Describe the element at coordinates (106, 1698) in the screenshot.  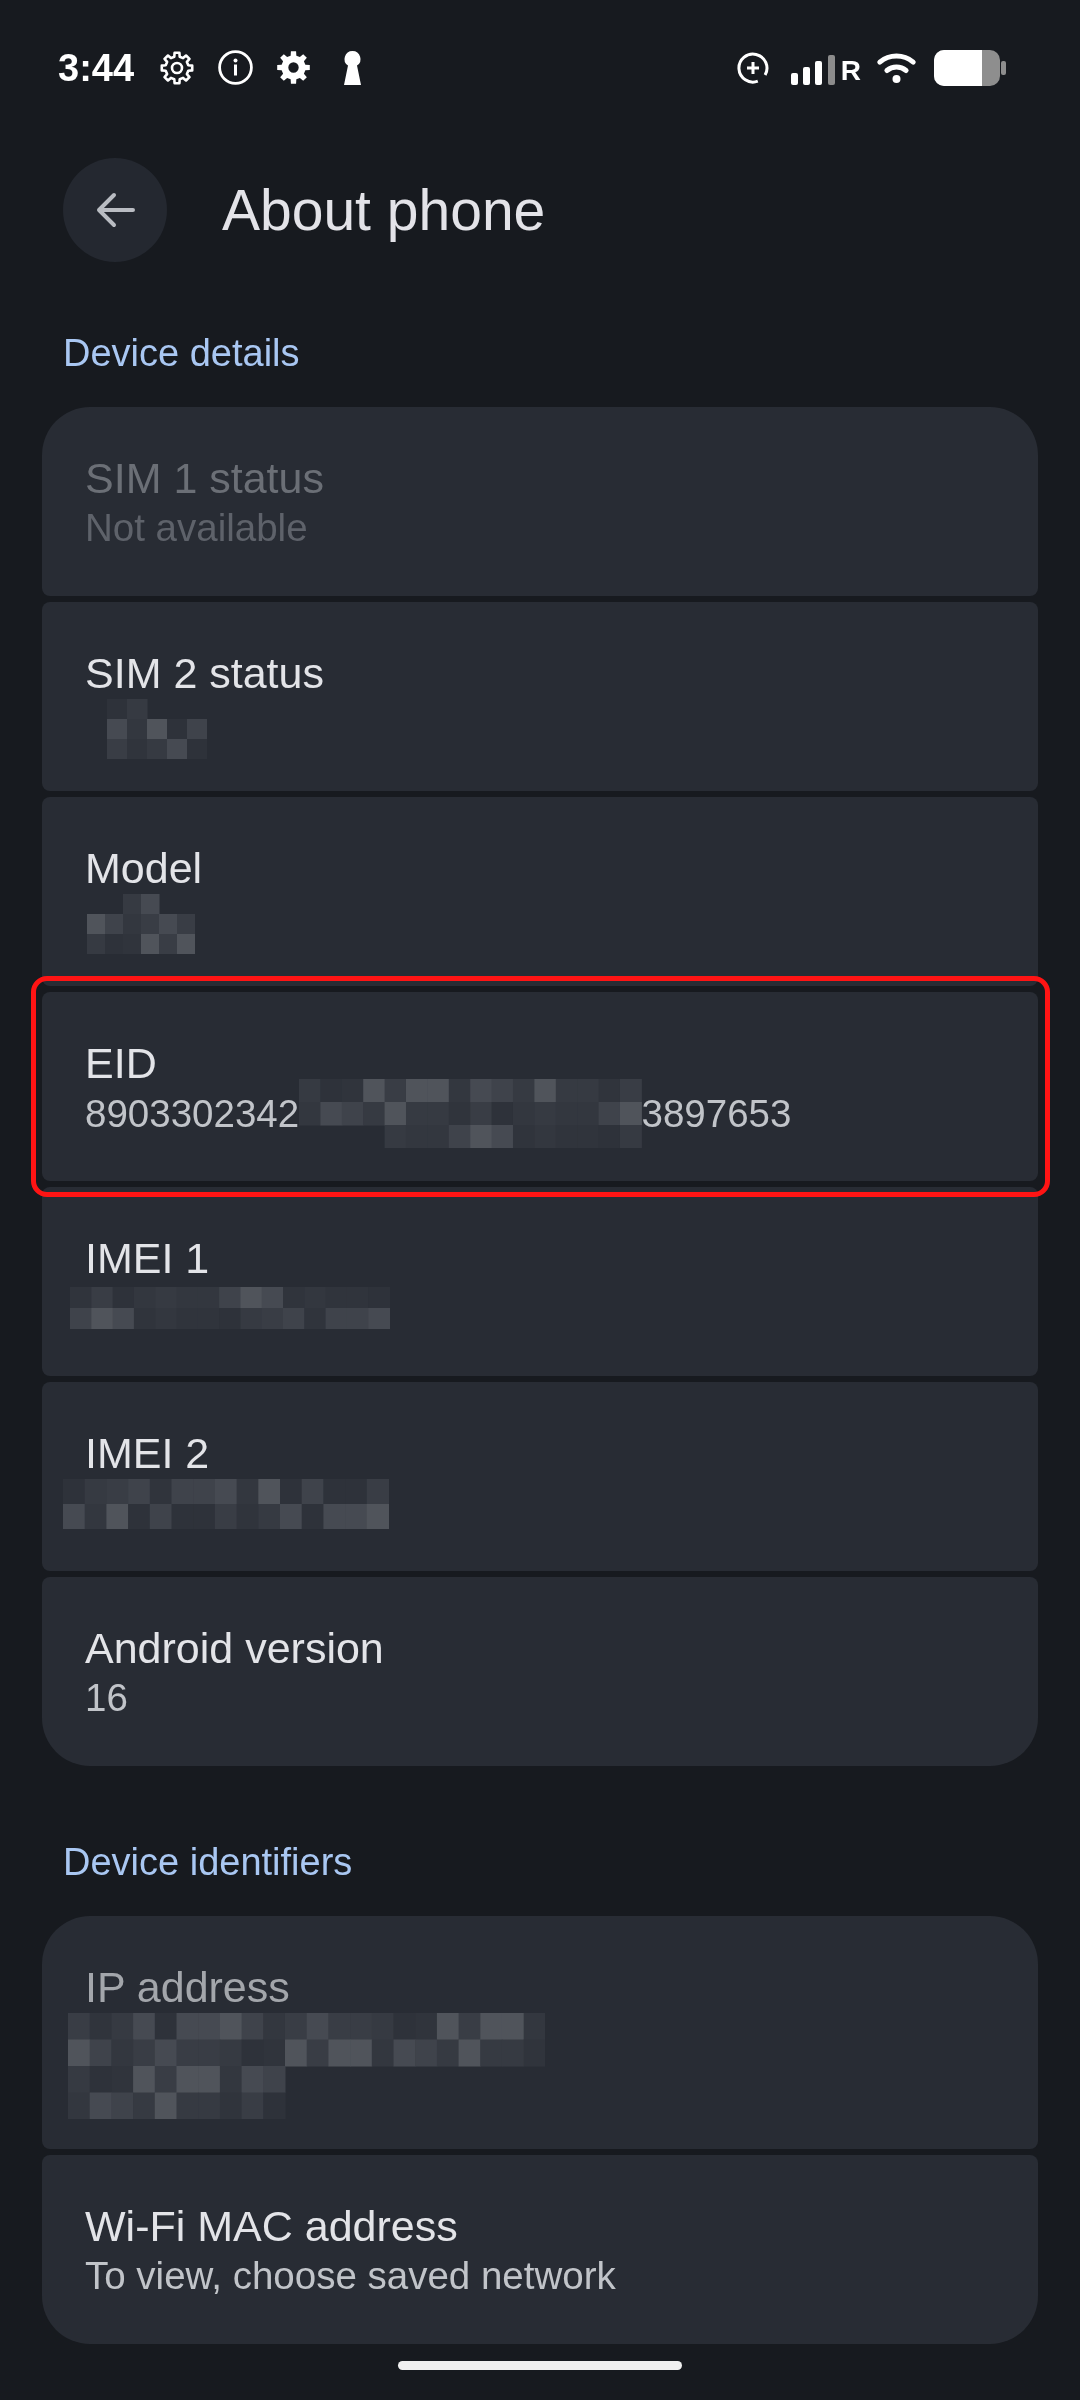
I see `item-value: 16` at that location.